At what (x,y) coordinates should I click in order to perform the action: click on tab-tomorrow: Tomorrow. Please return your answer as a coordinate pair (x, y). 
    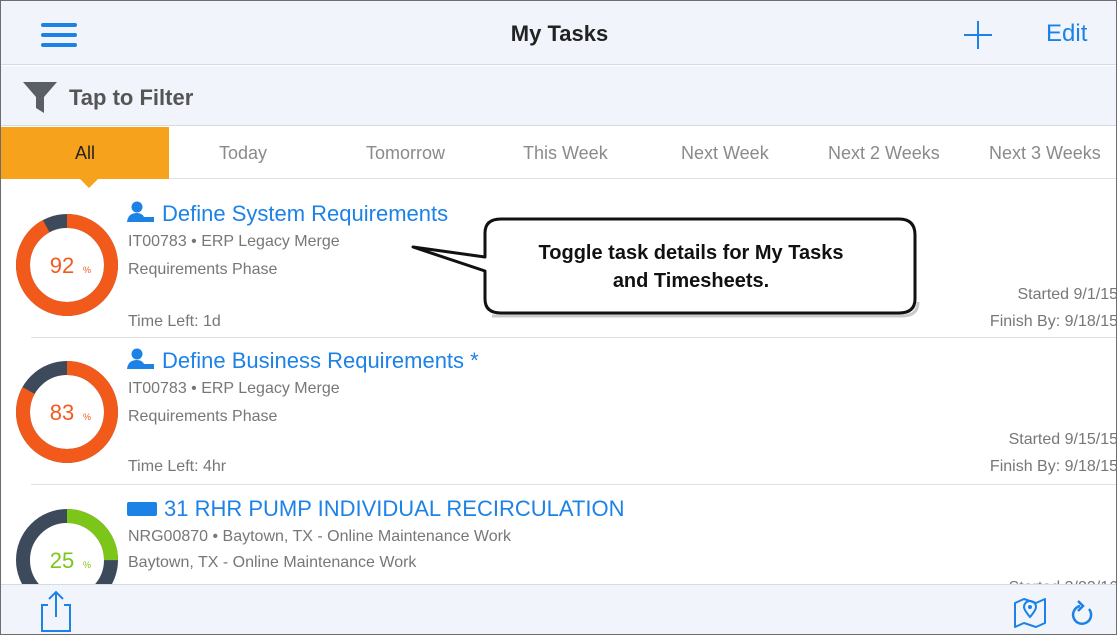
    Looking at the image, I should click on (405, 153).